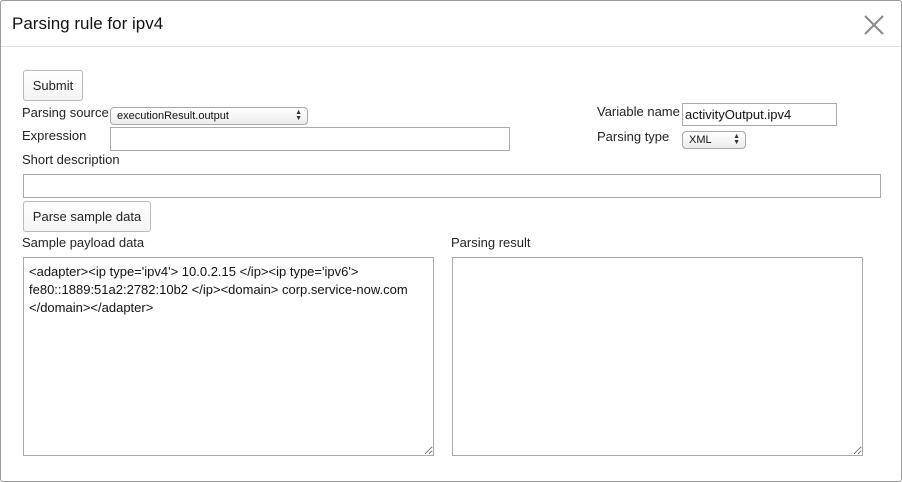 The height and width of the screenshot is (482, 902). What do you see at coordinates (65, 112) in the screenshot?
I see `parsing-source-label: Parsing source` at bounding box center [65, 112].